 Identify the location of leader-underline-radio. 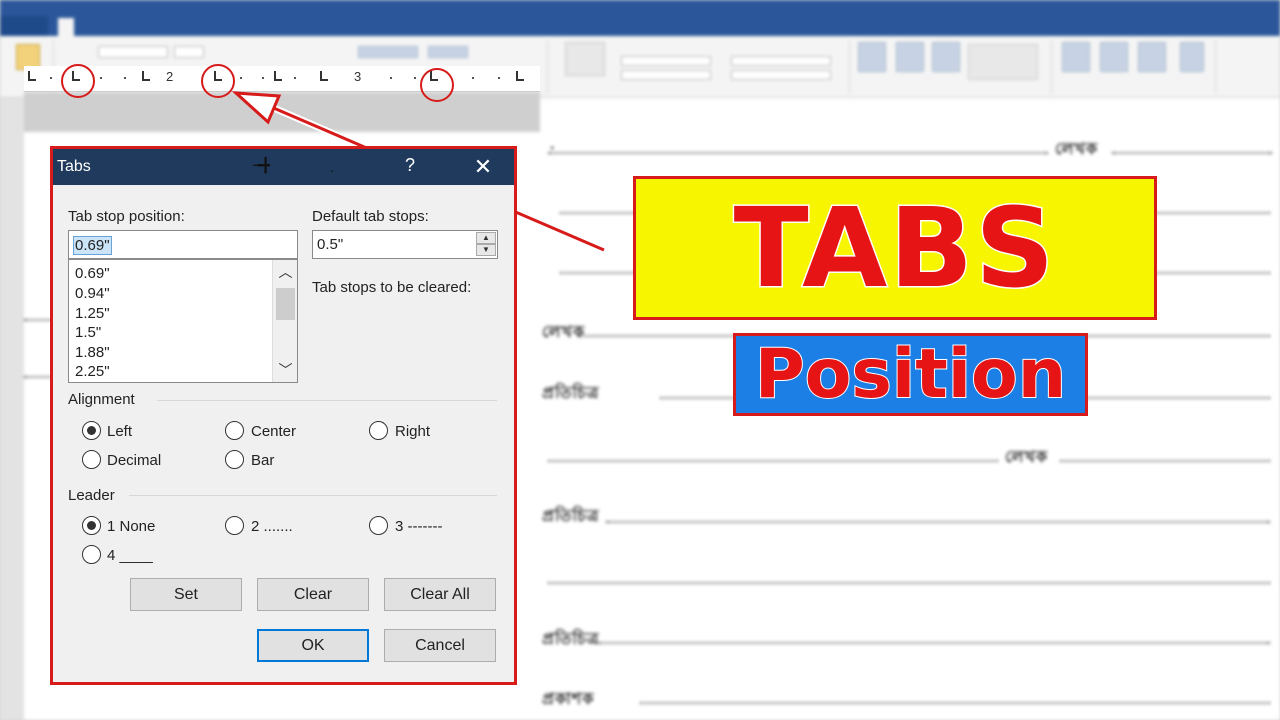
(91, 554).